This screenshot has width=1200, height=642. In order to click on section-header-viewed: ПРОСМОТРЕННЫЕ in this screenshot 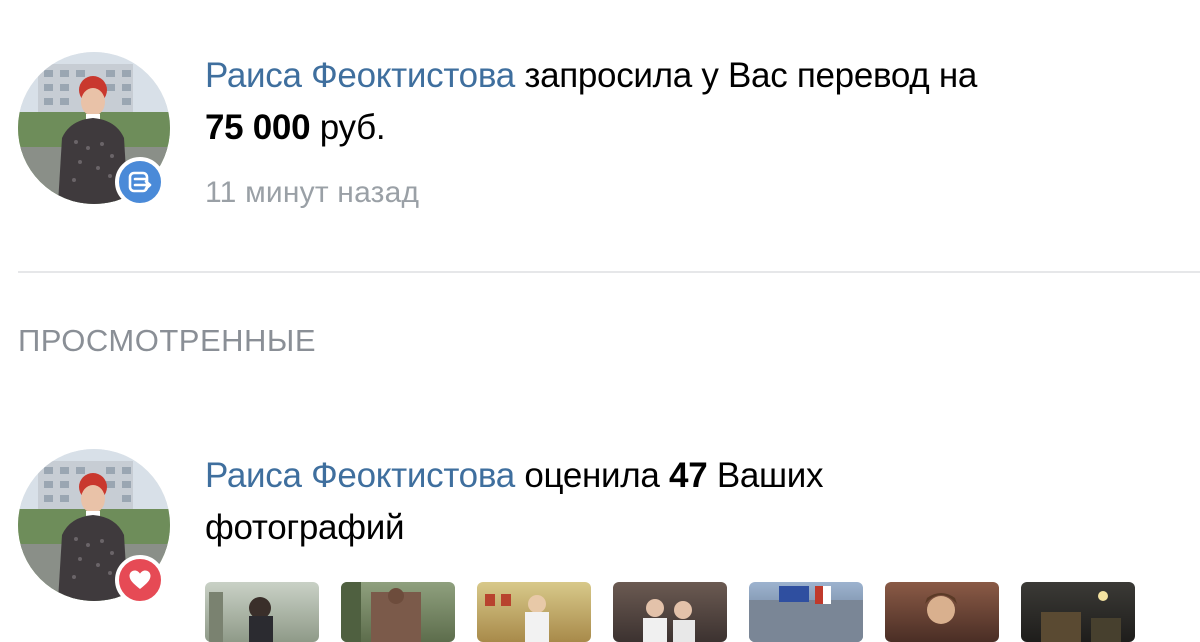, I will do `click(167, 340)`.